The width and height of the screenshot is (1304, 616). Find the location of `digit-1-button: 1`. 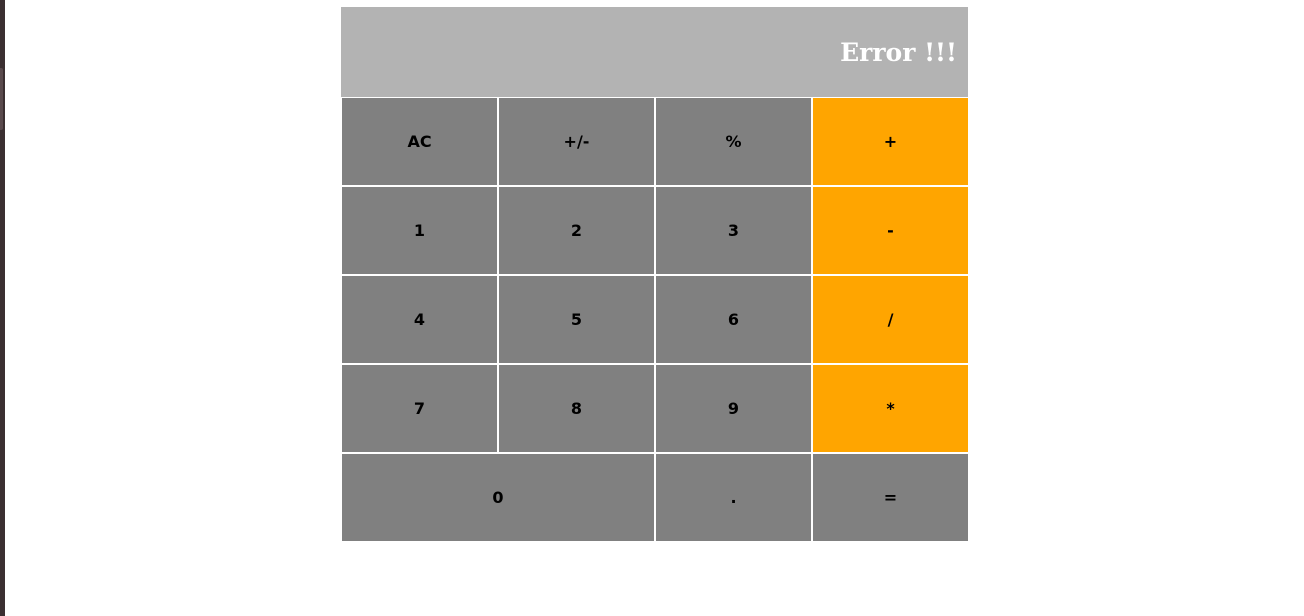

digit-1-button: 1 is located at coordinates (419, 230).